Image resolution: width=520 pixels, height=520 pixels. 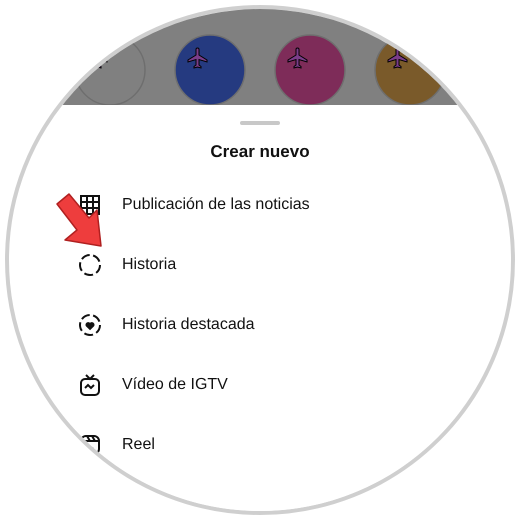 I want to click on drag-handle, so click(x=260, y=123).